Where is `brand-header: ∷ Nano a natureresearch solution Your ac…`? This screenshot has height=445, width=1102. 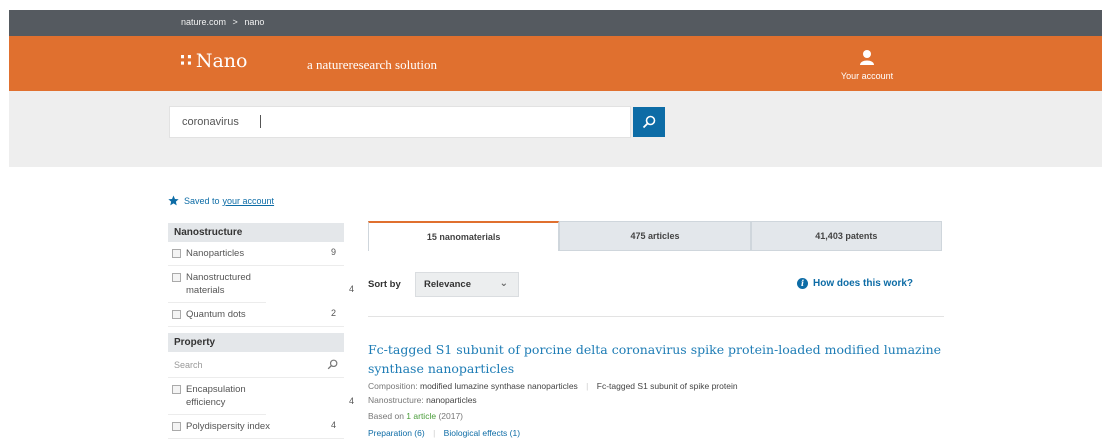
brand-header: ∷ Nano a natureresearch solution Your ac… is located at coordinates (555, 63).